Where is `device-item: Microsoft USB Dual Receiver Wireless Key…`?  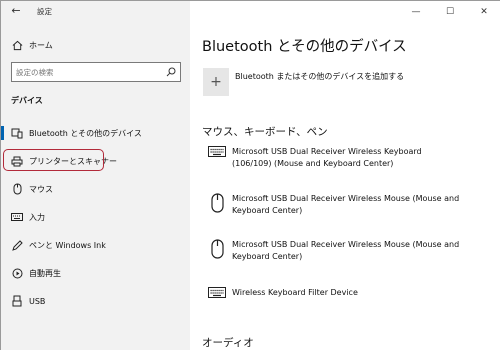
device-item: Microsoft USB Dual Receiver Wireless Key… is located at coordinates (349, 157).